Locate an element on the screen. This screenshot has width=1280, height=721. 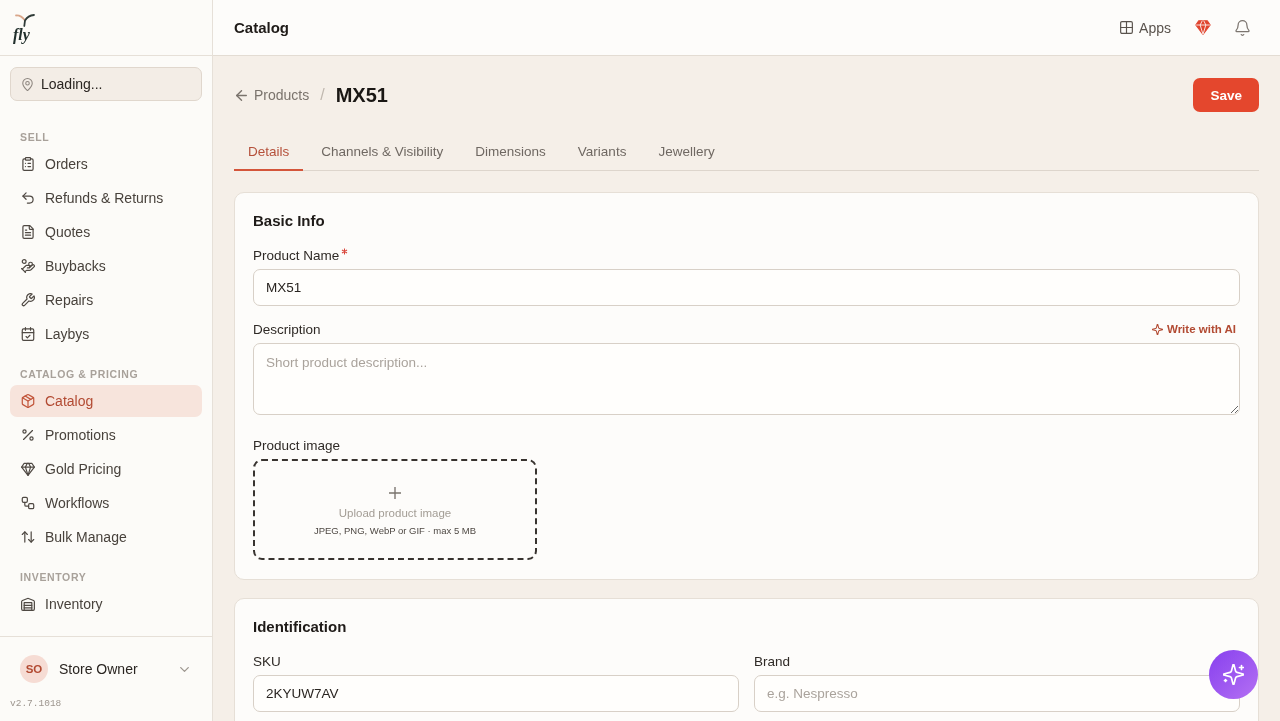
upload-prompt: Upload product image is located at coordinates (395, 513).